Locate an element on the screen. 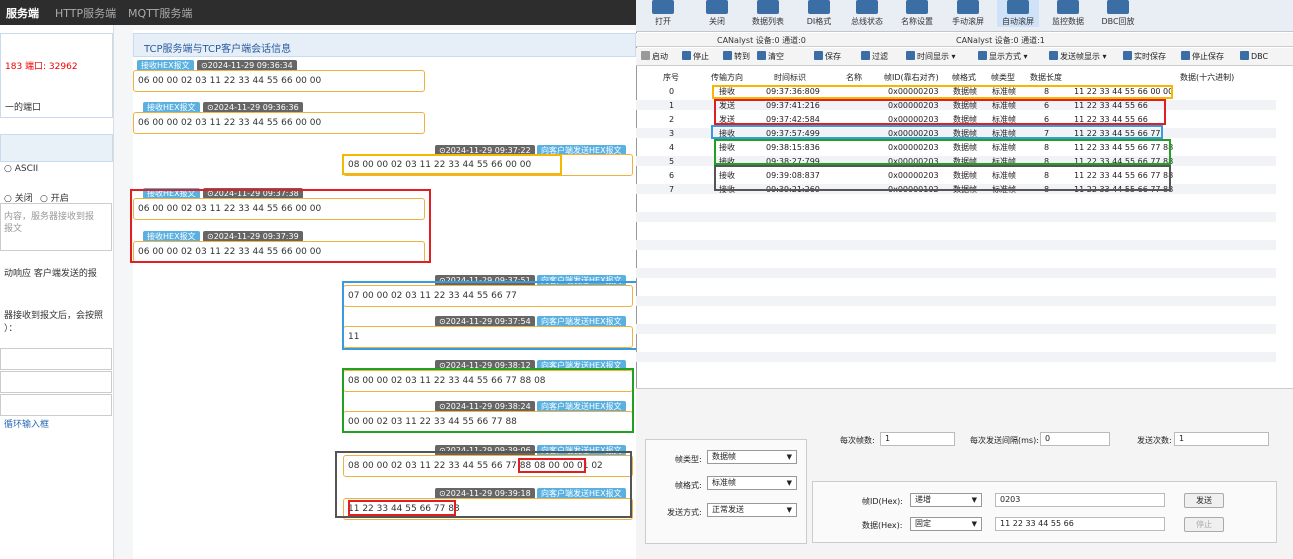  settings-section-header is located at coordinates (56, 148).